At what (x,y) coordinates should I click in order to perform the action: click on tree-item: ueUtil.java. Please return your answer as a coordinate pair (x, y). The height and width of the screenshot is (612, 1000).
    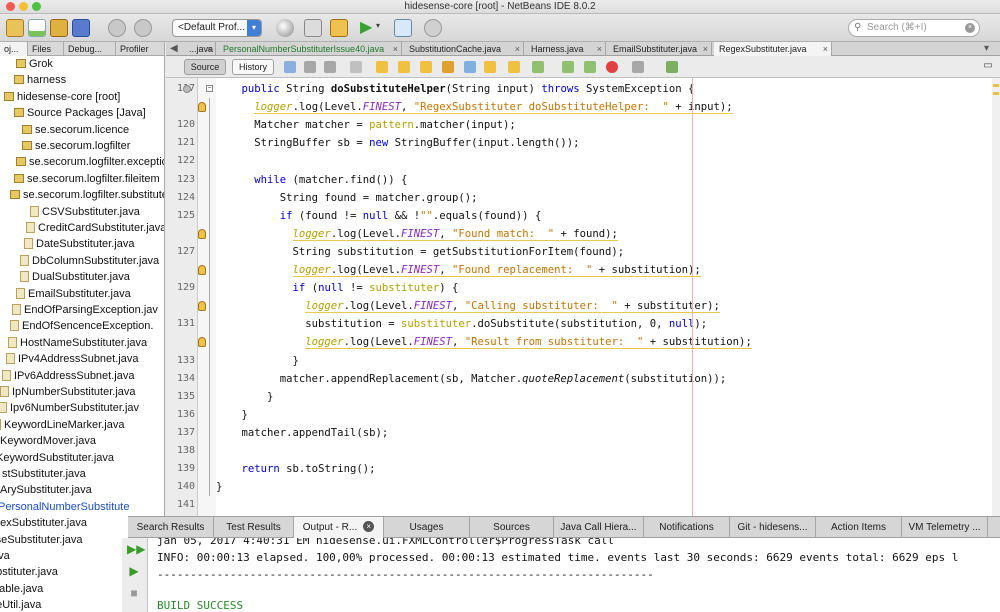
    Looking at the image, I should click on (20, 604).